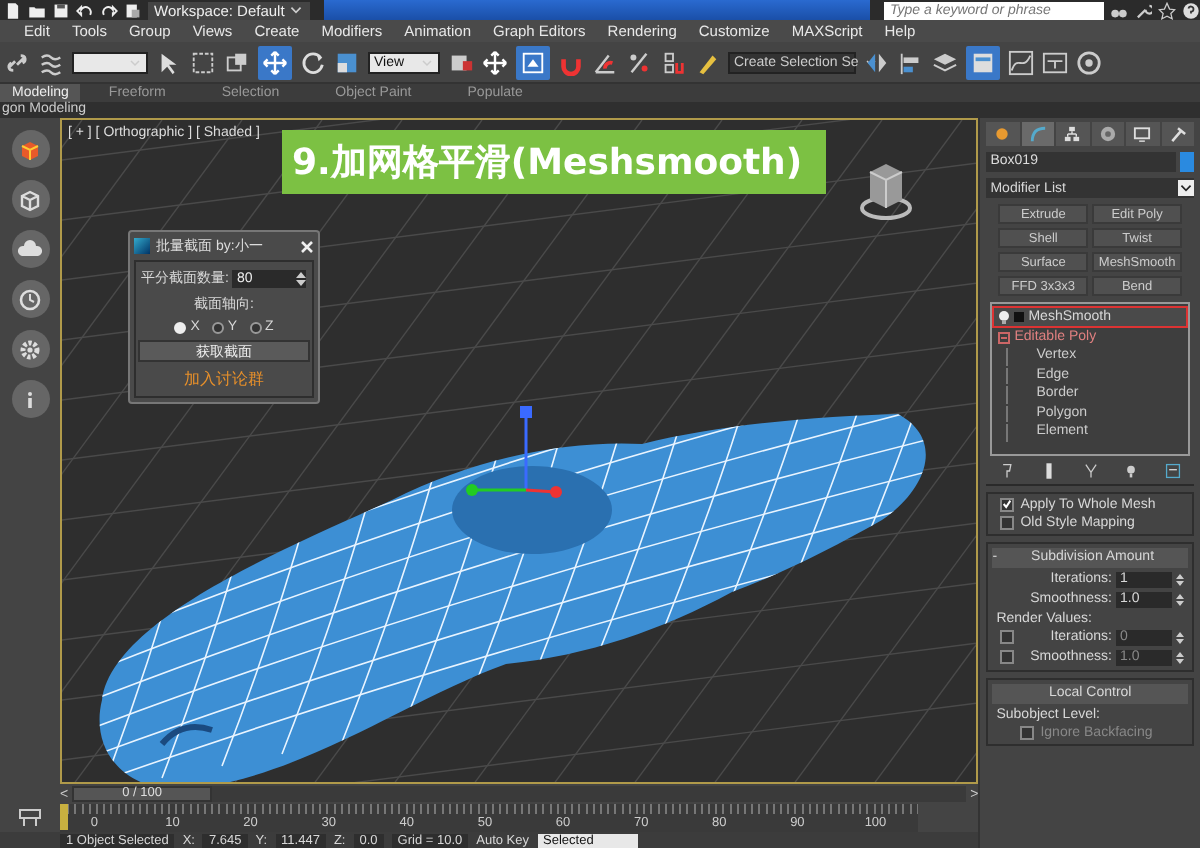 The height and width of the screenshot is (848, 1200). I want to click on discussion-link: 加入讨论群, so click(224, 379).